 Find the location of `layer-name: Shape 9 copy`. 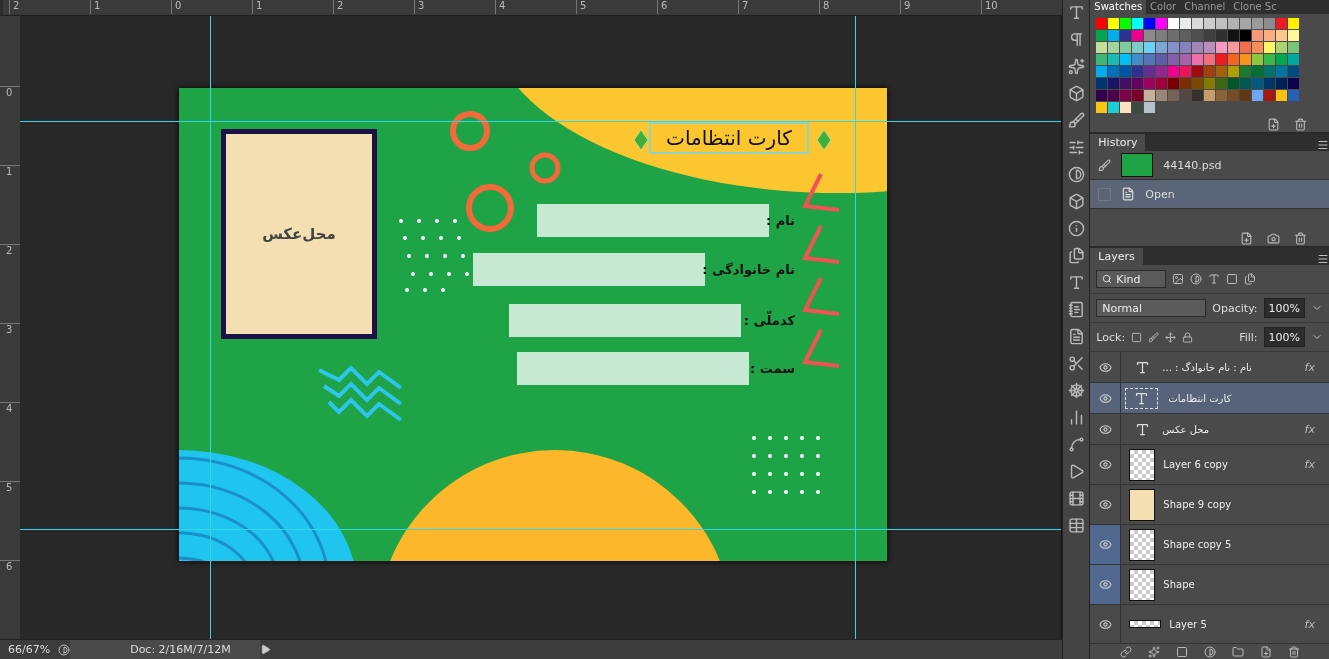

layer-name: Shape 9 copy is located at coordinates (1198, 504).